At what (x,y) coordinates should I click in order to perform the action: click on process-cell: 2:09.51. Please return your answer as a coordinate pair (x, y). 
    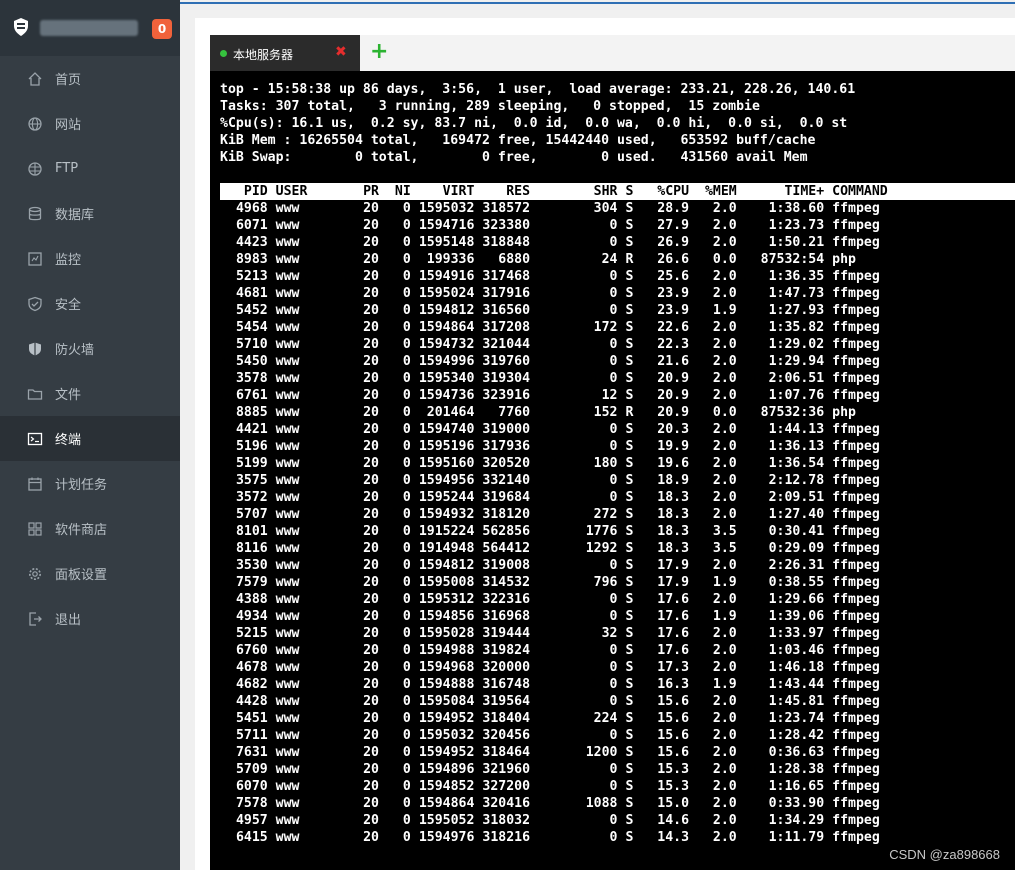
    Looking at the image, I should click on (796, 497).